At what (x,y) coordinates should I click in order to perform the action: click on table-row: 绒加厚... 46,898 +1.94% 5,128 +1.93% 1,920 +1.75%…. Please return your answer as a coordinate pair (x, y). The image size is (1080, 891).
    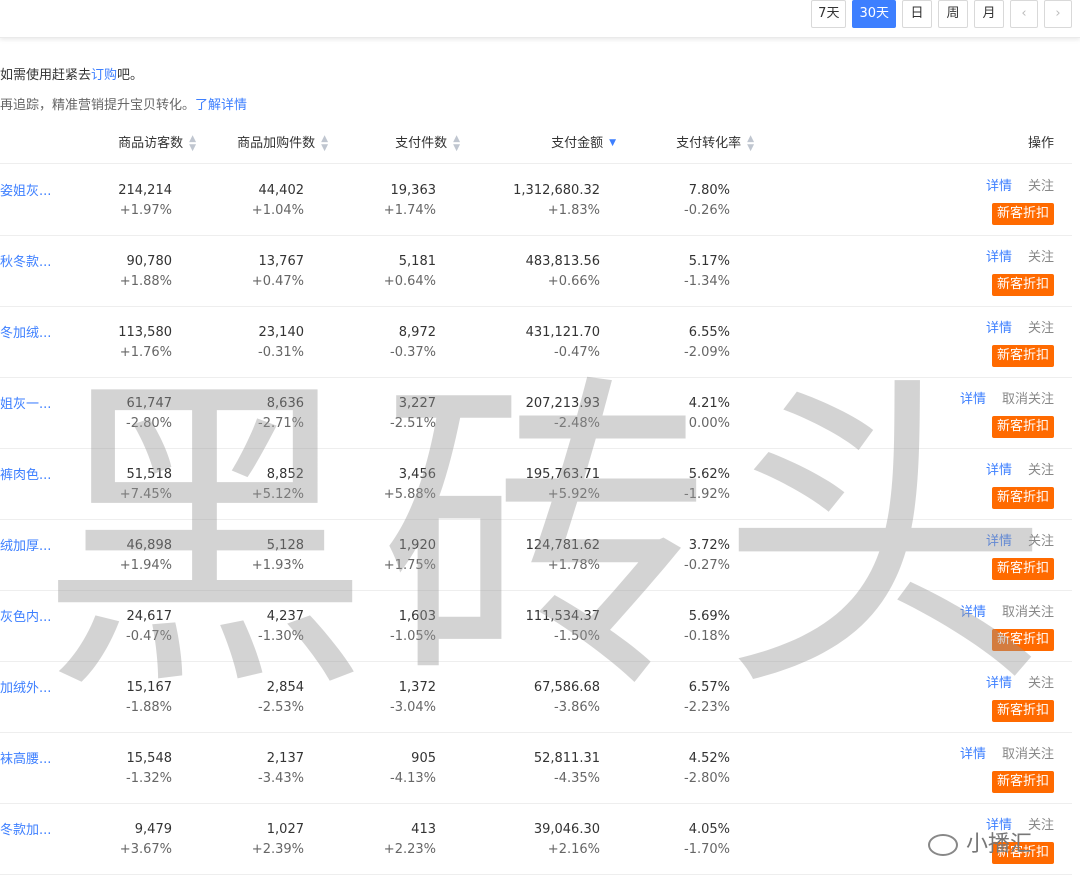
    Looking at the image, I should click on (536, 555).